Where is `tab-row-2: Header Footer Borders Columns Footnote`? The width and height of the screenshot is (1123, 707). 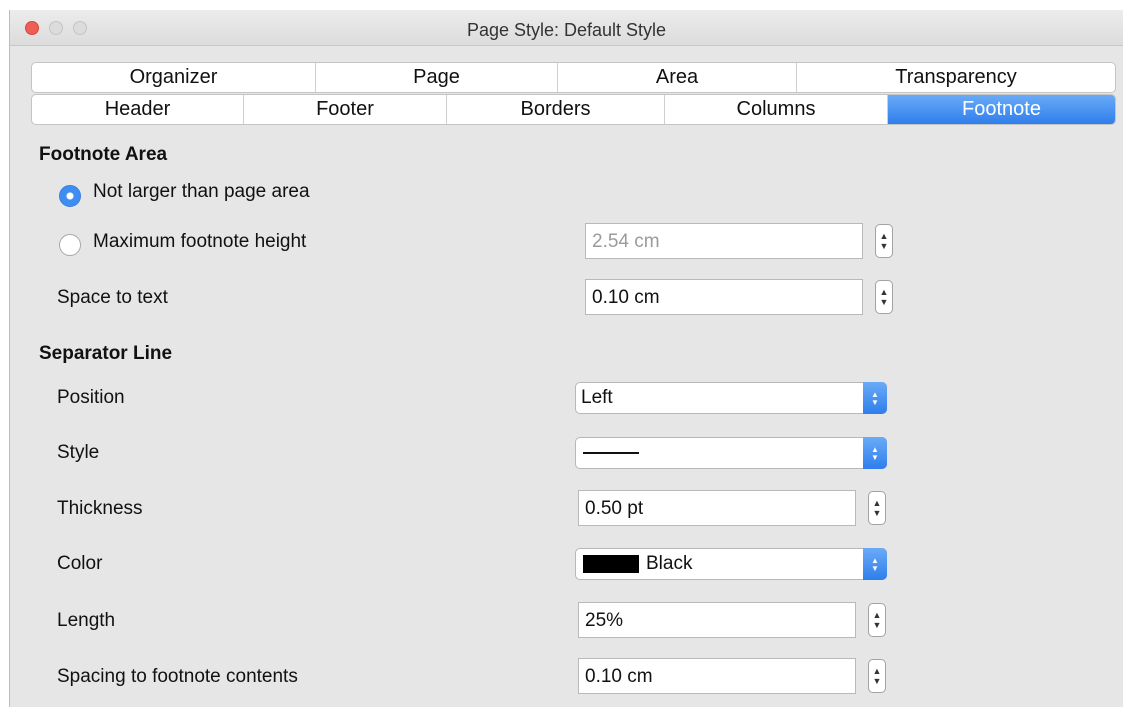 tab-row-2: Header Footer Borders Columns Footnote is located at coordinates (573, 109).